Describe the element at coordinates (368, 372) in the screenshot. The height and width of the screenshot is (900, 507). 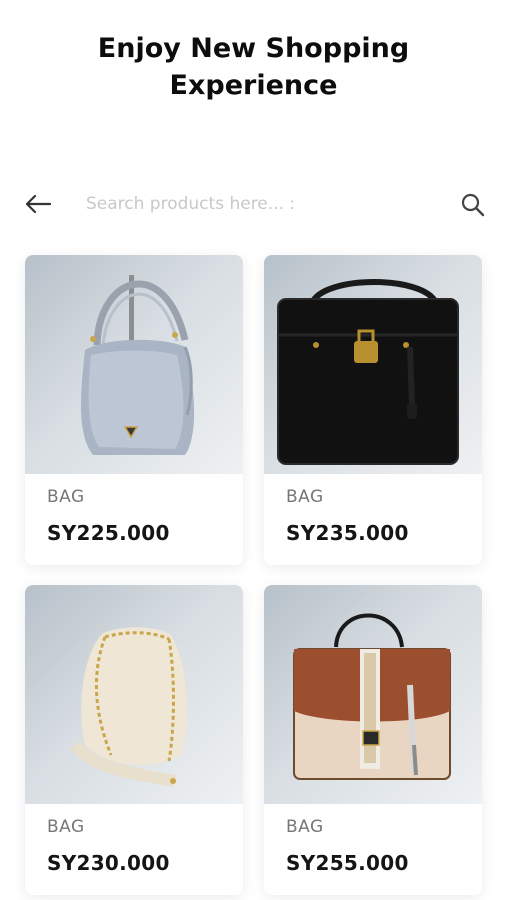
I see `black-handbag-icon` at that location.